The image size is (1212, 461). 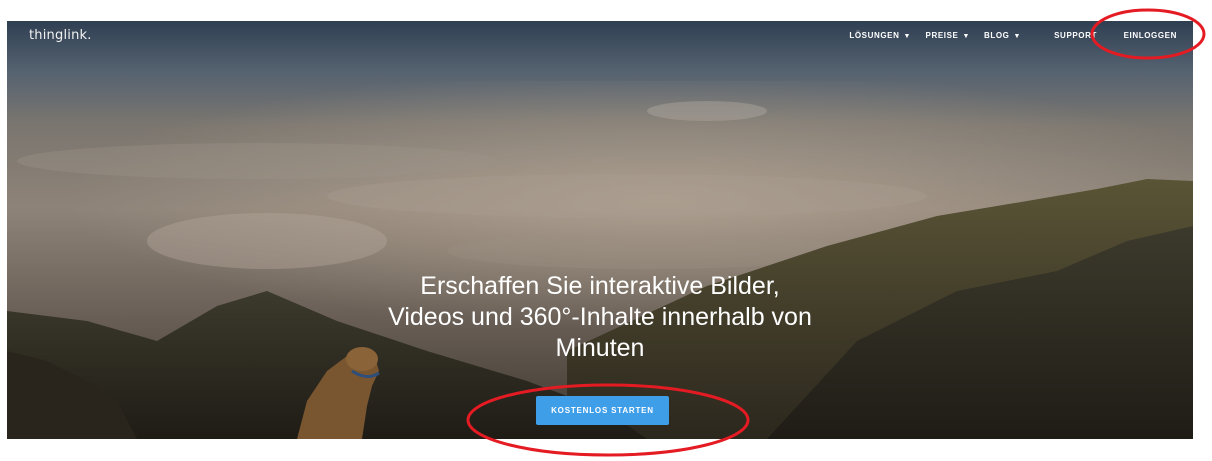 I want to click on nav-item-support: SUPPORT, so click(x=1075, y=36).